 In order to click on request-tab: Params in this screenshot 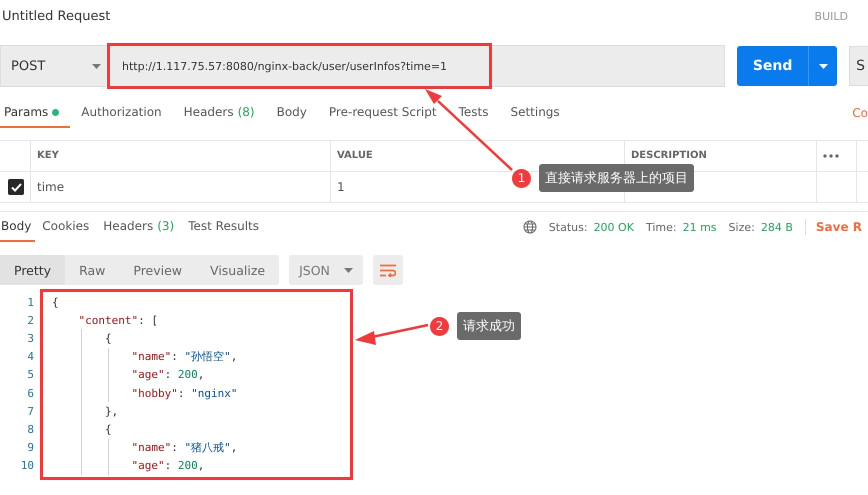, I will do `click(35, 113)`.